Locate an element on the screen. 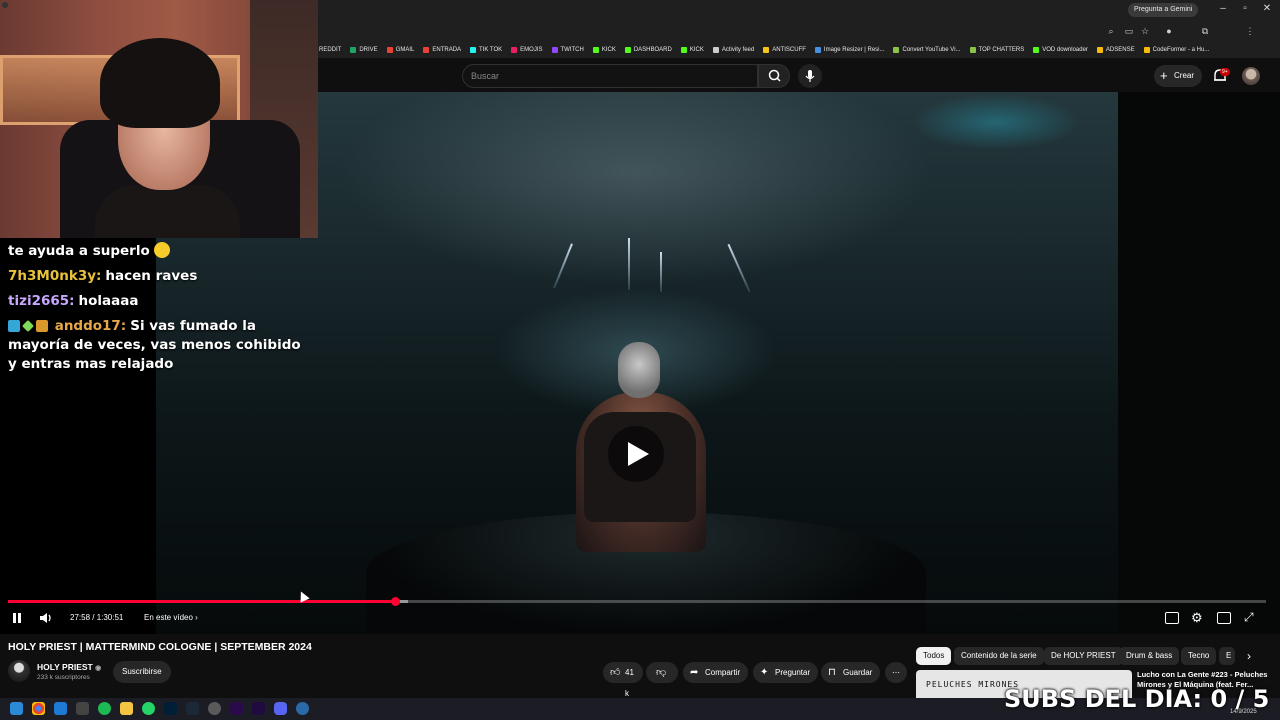 This screenshot has width=1280, height=720. chrome-icon is located at coordinates (38, 708).